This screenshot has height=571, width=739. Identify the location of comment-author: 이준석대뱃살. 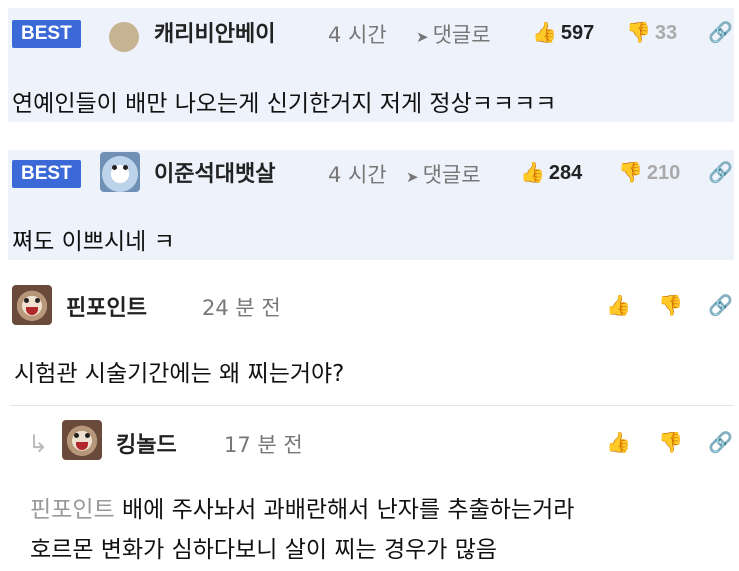
(214, 172).